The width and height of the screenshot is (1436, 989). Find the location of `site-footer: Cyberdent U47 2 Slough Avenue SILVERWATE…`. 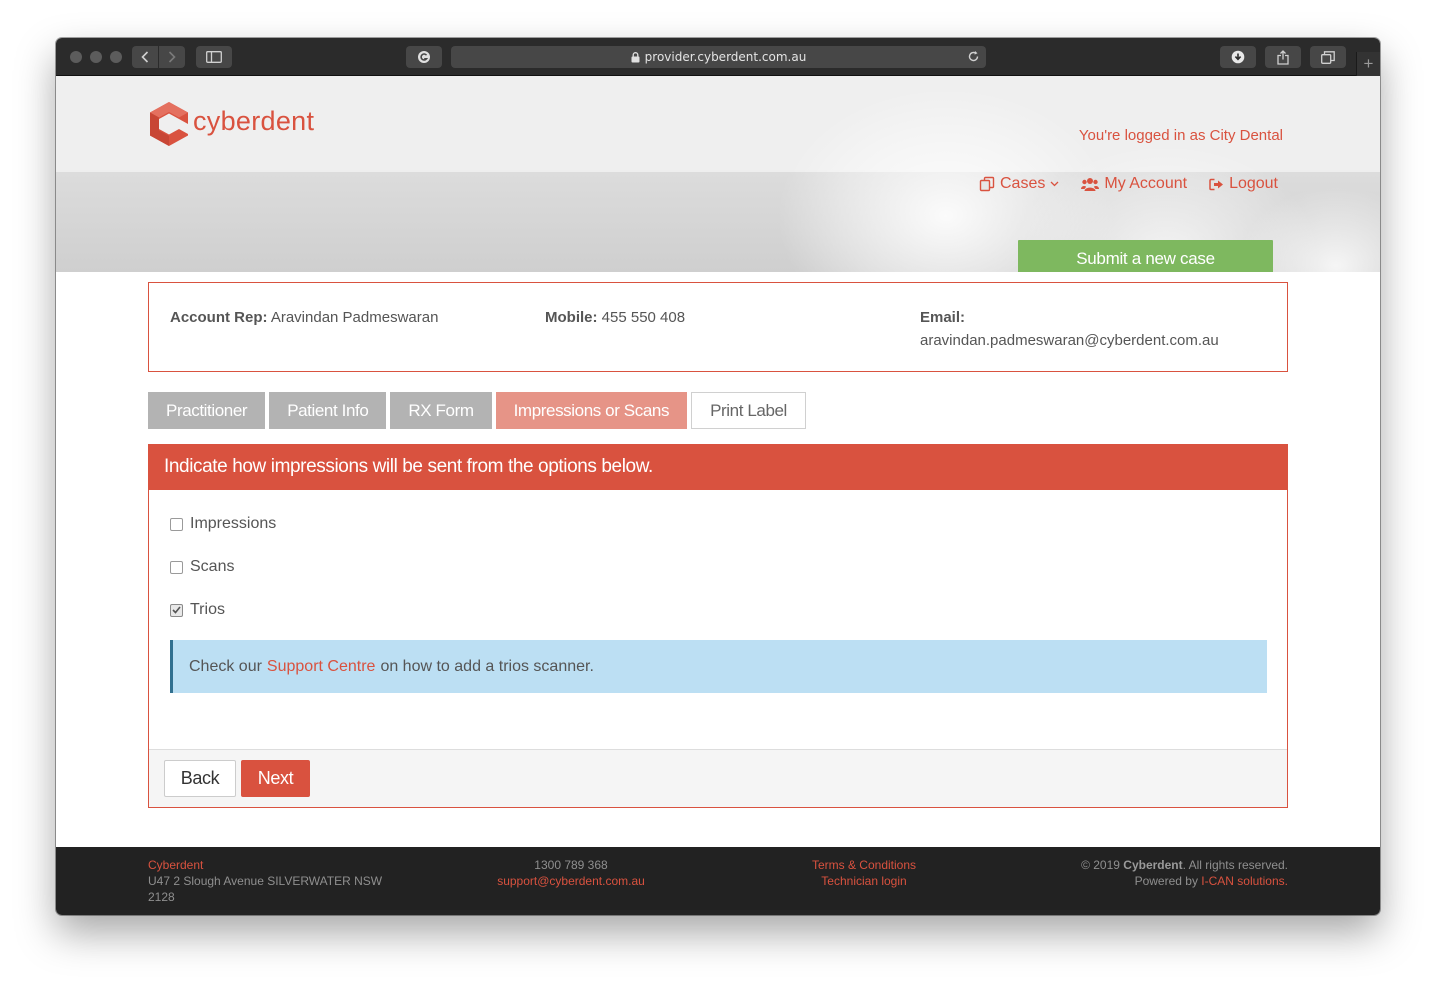

site-footer: Cyberdent U47 2 Slough Avenue SILVERWATE… is located at coordinates (718, 881).